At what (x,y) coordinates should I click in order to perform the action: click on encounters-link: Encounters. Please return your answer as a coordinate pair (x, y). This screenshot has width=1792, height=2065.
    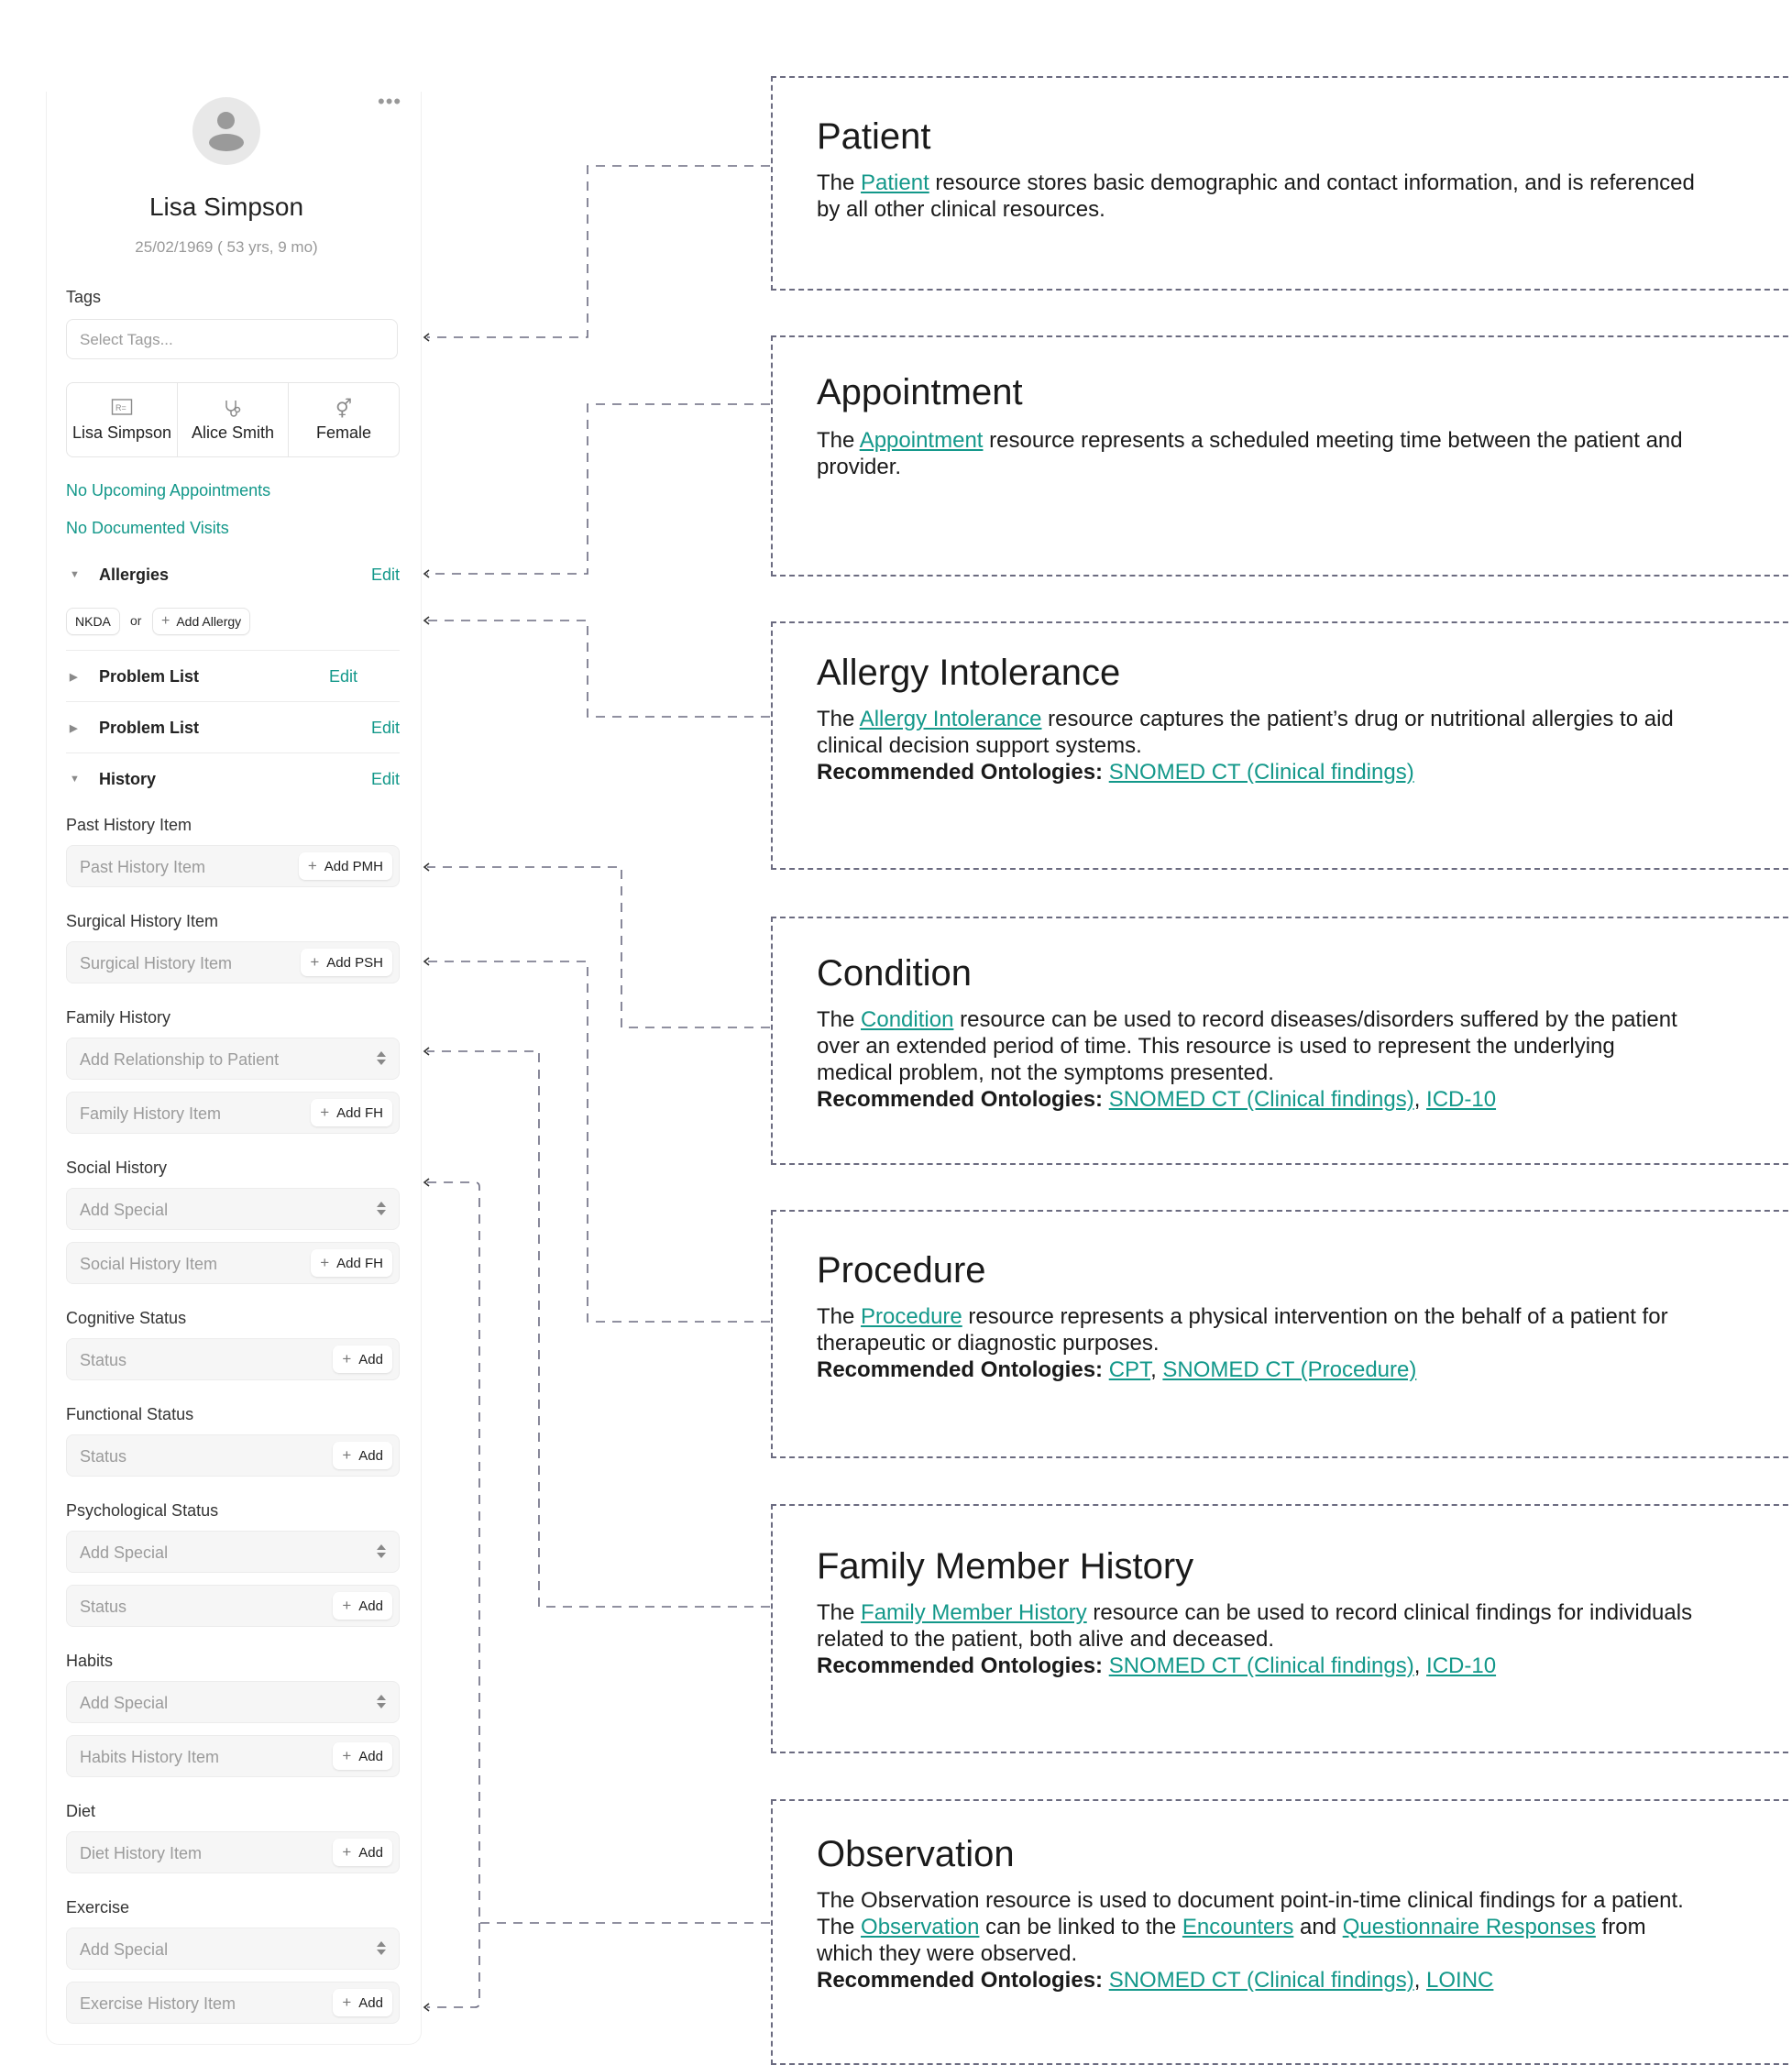
    Looking at the image, I should click on (1237, 1927).